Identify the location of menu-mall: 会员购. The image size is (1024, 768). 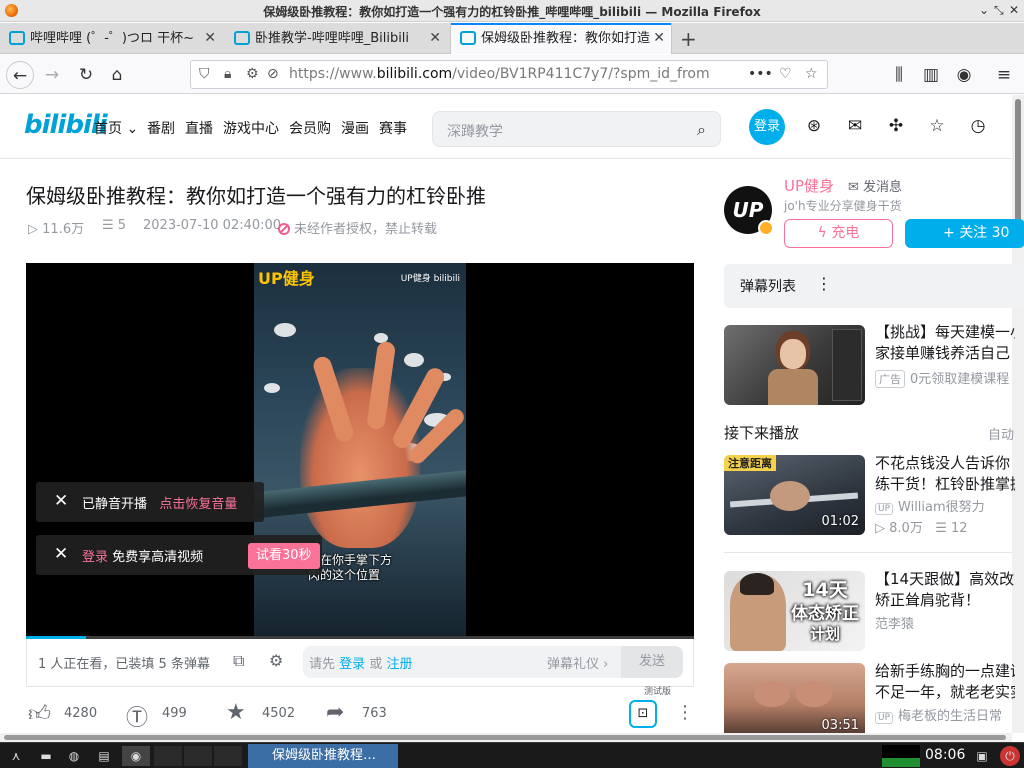
(310, 128).